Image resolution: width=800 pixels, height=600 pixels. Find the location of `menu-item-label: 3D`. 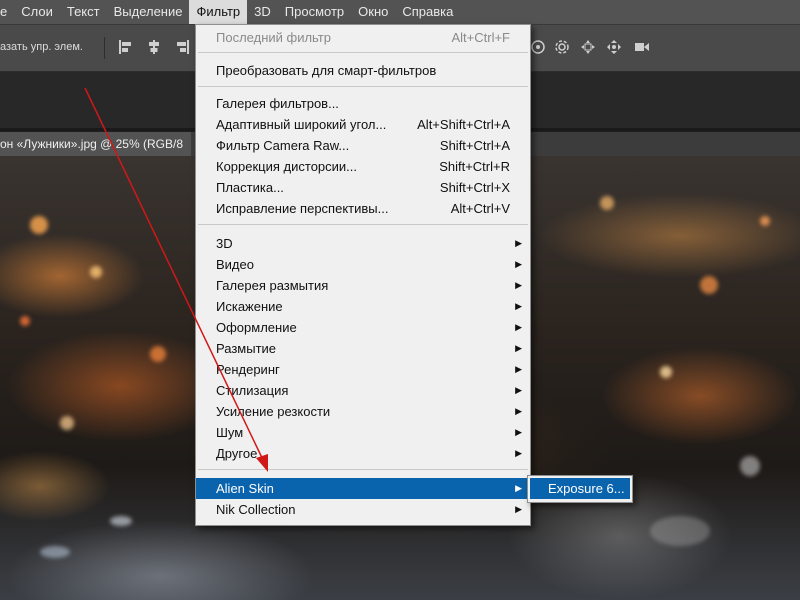

menu-item-label: 3D is located at coordinates (224, 243).